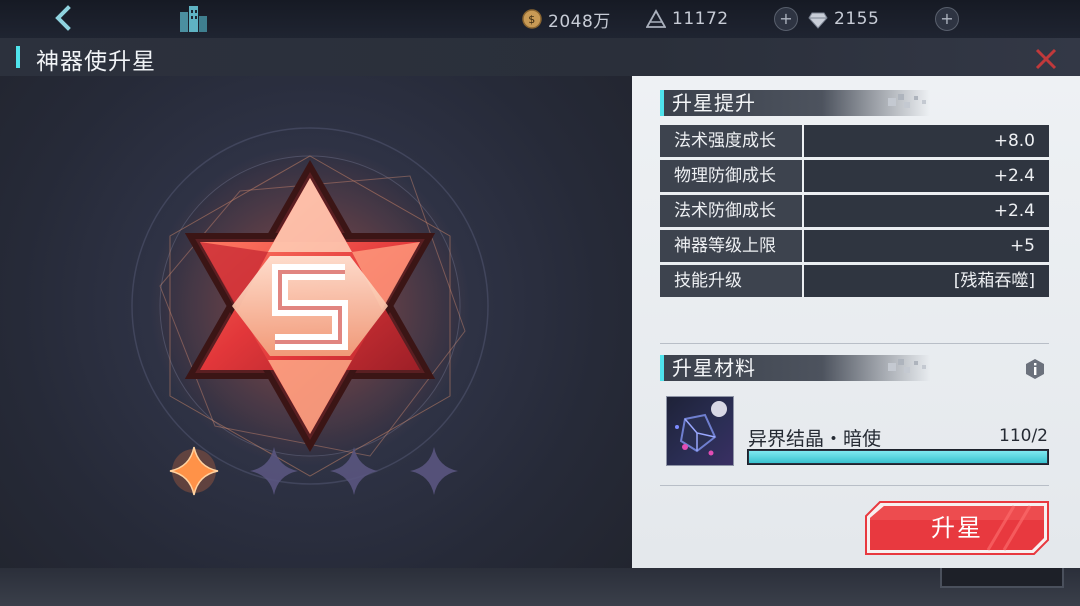 This screenshot has height=606, width=1080. Describe the element at coordinates (926, 141) in the screenshot. I see `stat-value: +8.0` at that location.